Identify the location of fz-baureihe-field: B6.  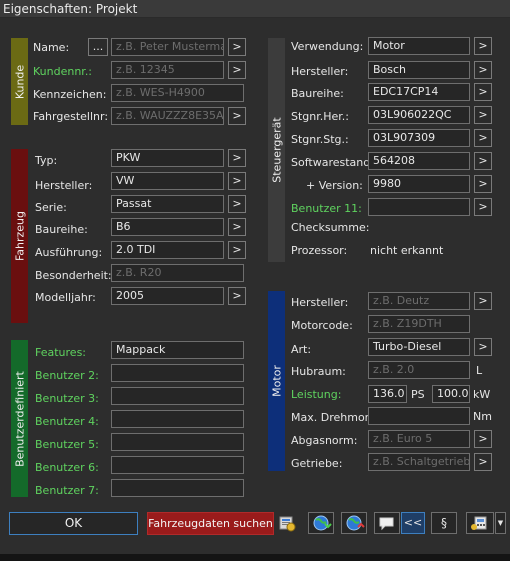
(167, 227).